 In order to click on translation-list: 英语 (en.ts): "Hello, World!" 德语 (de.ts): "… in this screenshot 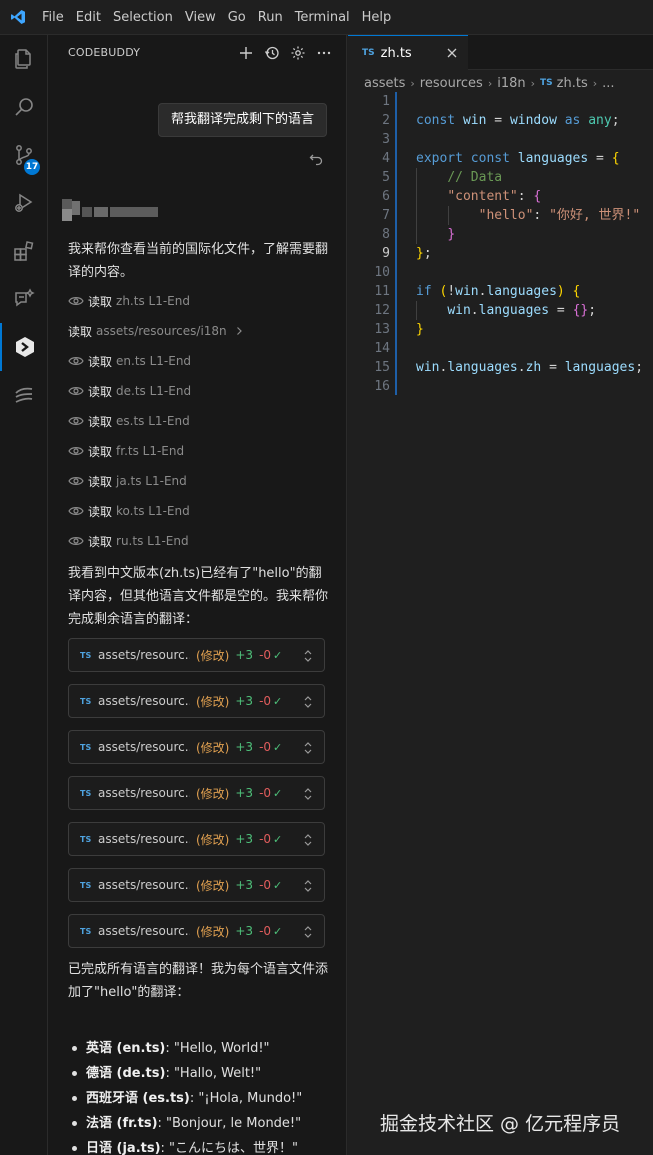, I will do `click(203, 1095)`.